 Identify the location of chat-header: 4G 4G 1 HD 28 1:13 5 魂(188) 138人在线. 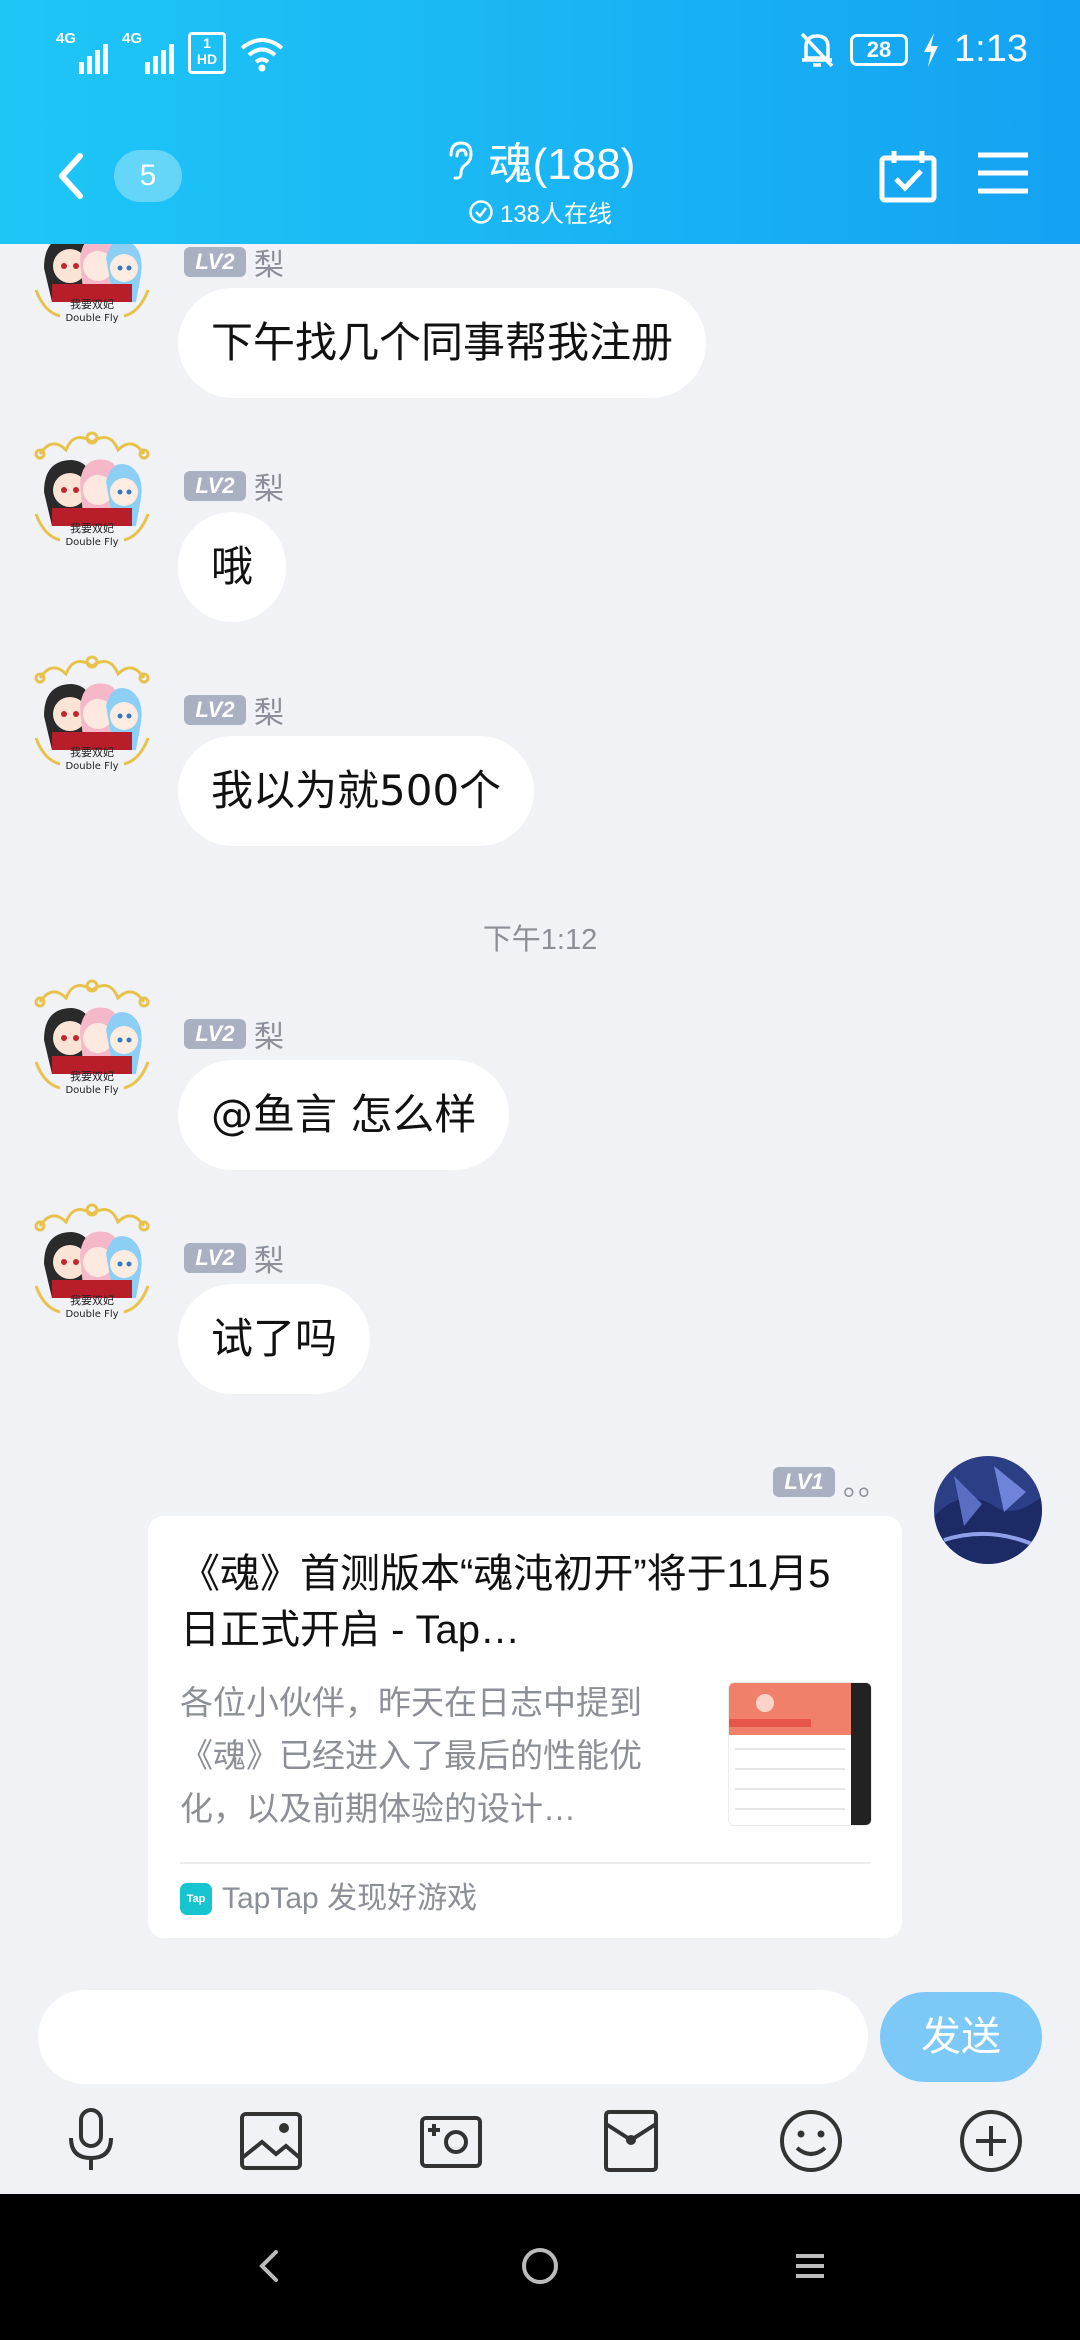
(540, 122).